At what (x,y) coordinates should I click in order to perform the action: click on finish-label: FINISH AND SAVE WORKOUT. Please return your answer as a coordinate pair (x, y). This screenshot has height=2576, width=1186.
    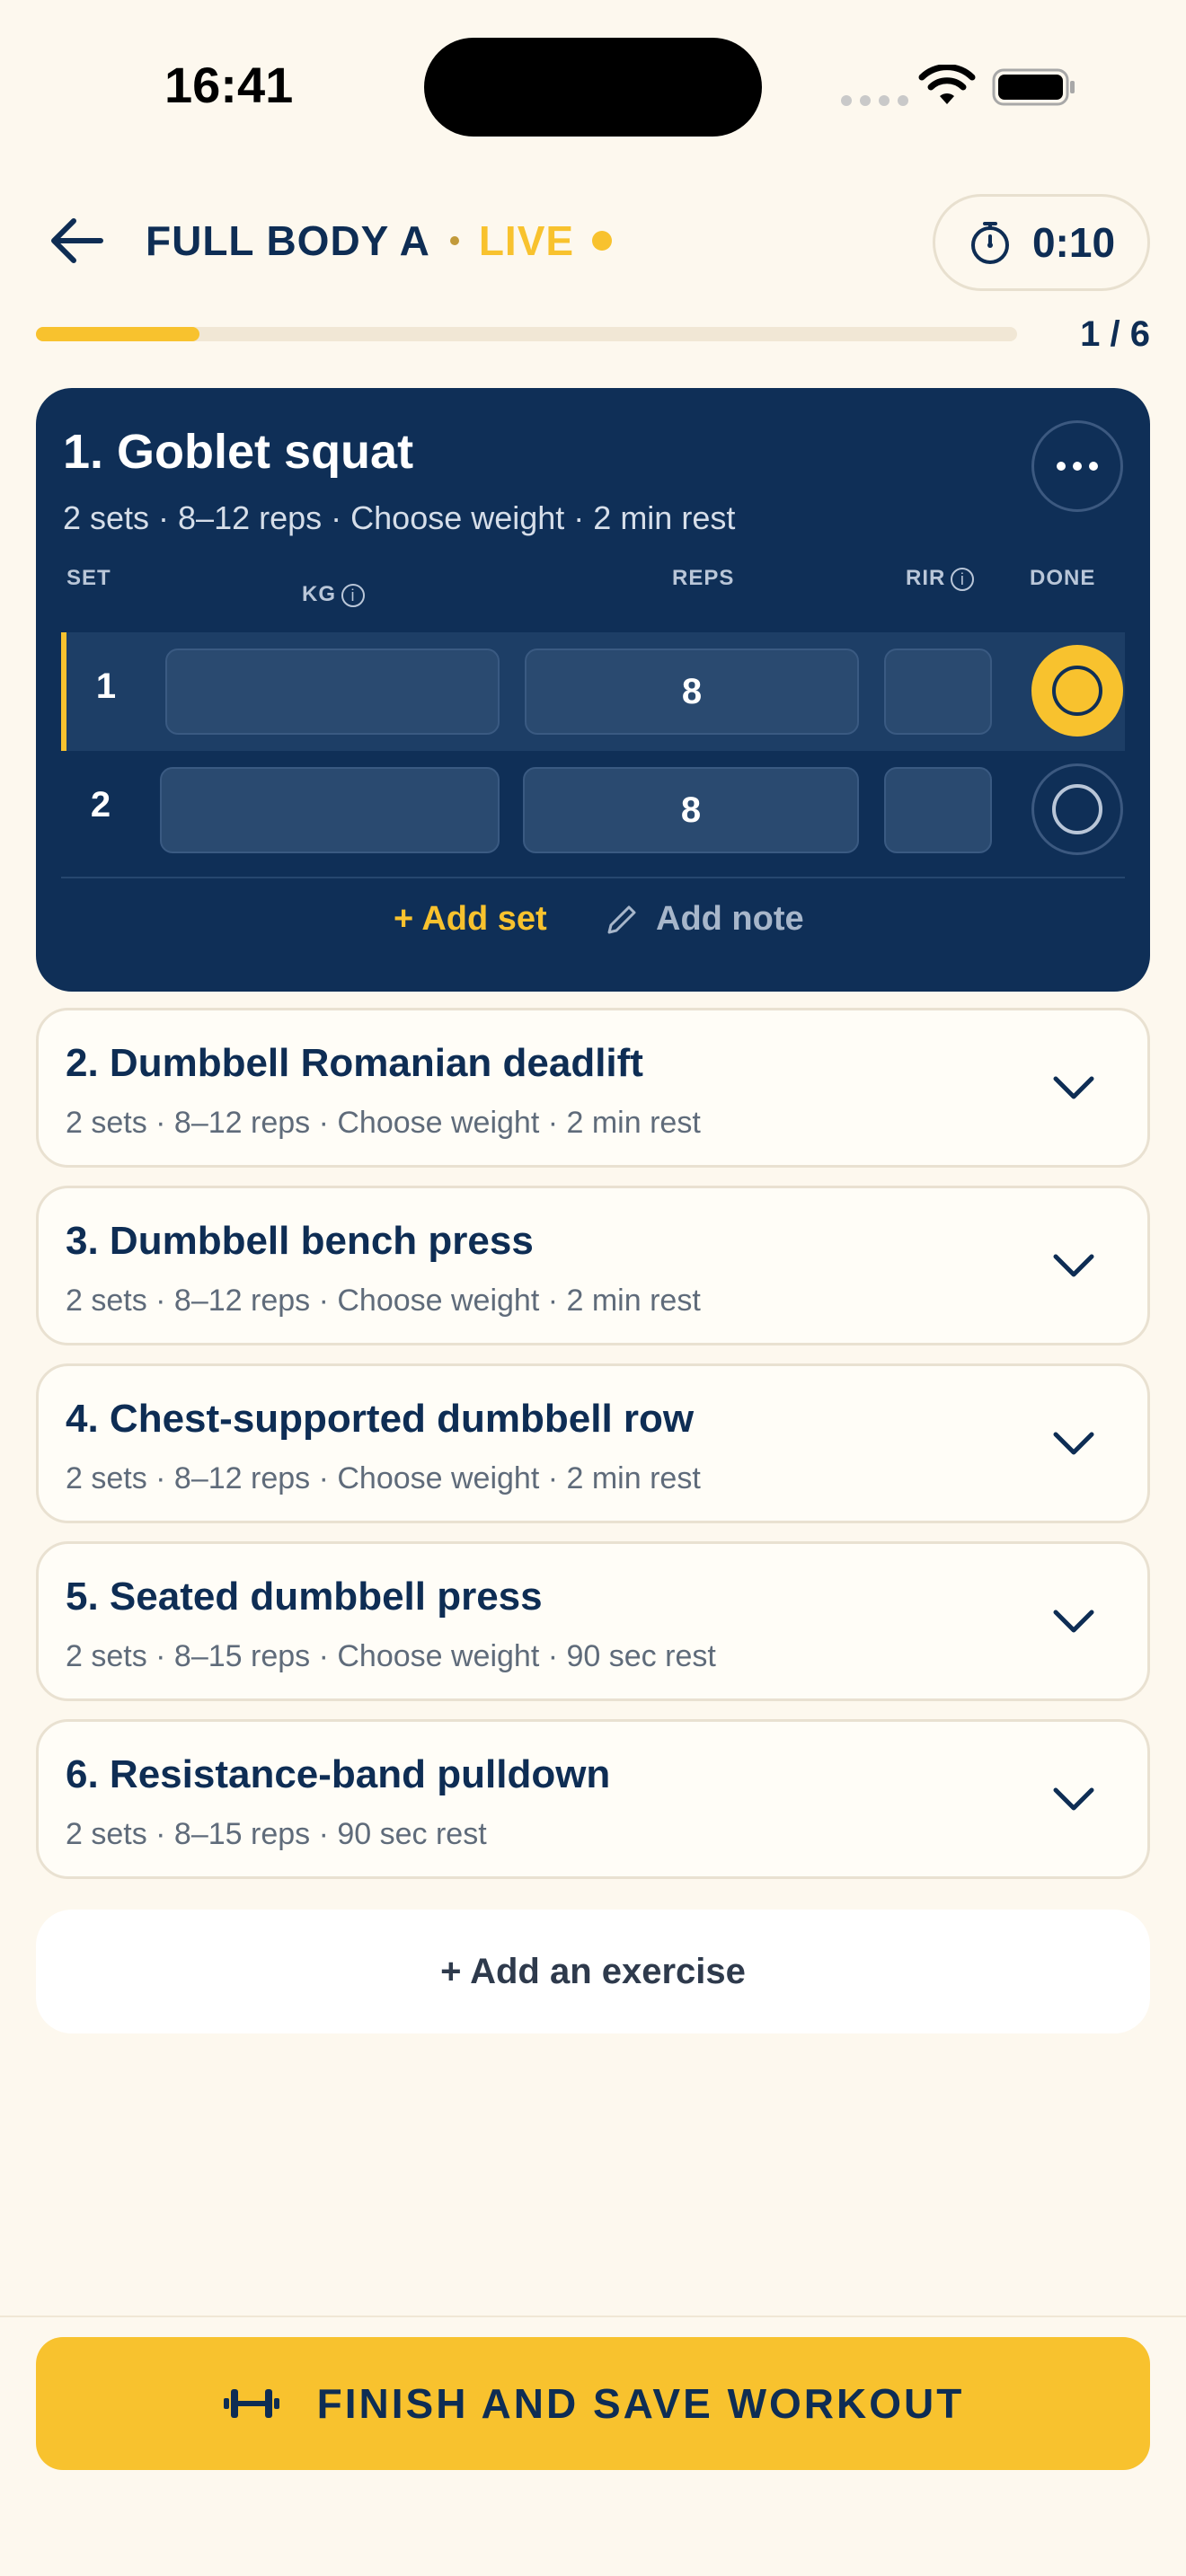
    Looking at the image, I should click on (640, 2403).